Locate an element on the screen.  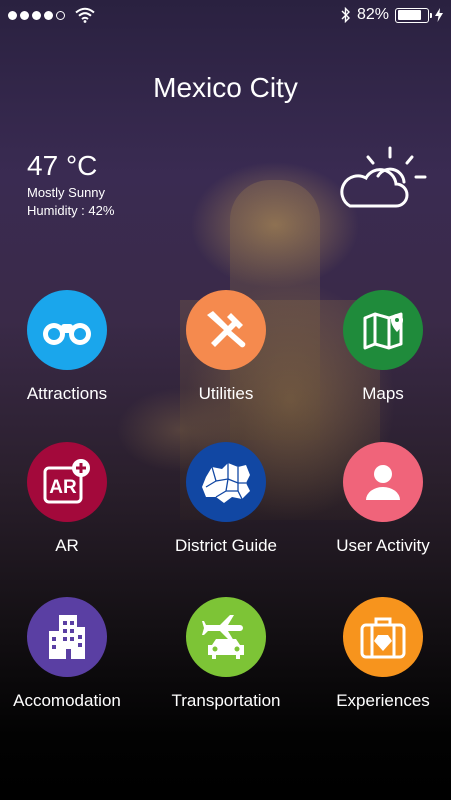
ar-icon: AR is located at coordinates (67, 482).